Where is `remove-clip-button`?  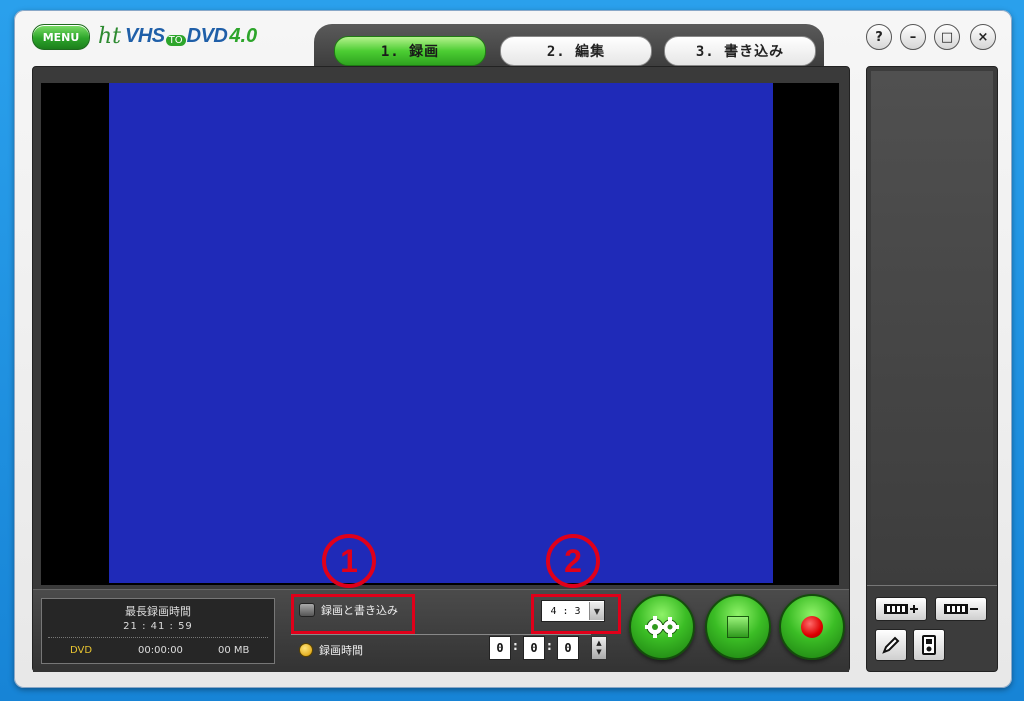 remove-clip-button is located at coordinates (961, 609).